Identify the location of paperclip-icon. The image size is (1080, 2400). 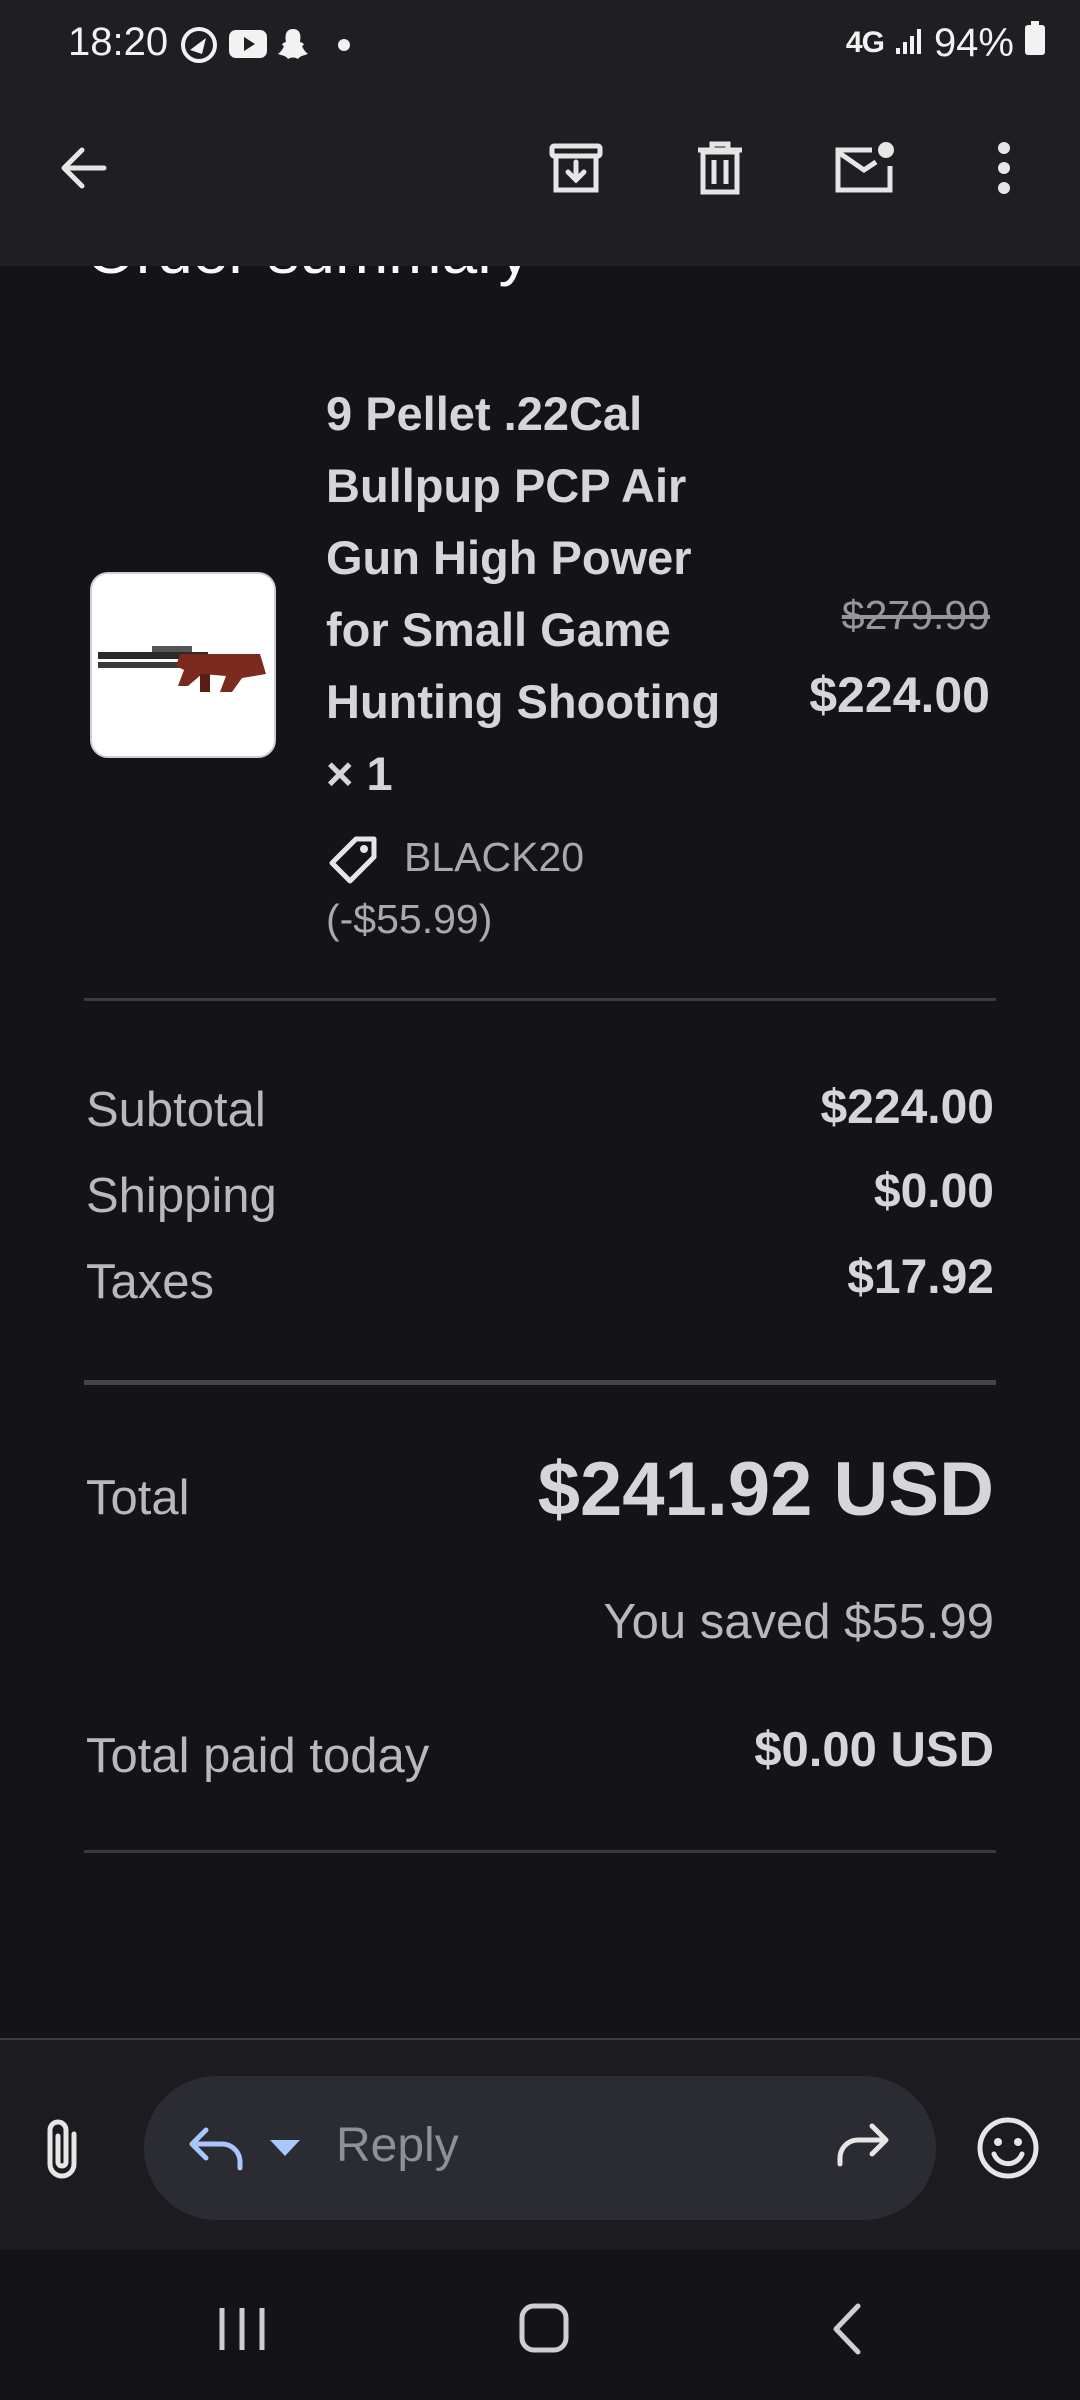
(62, 2152).